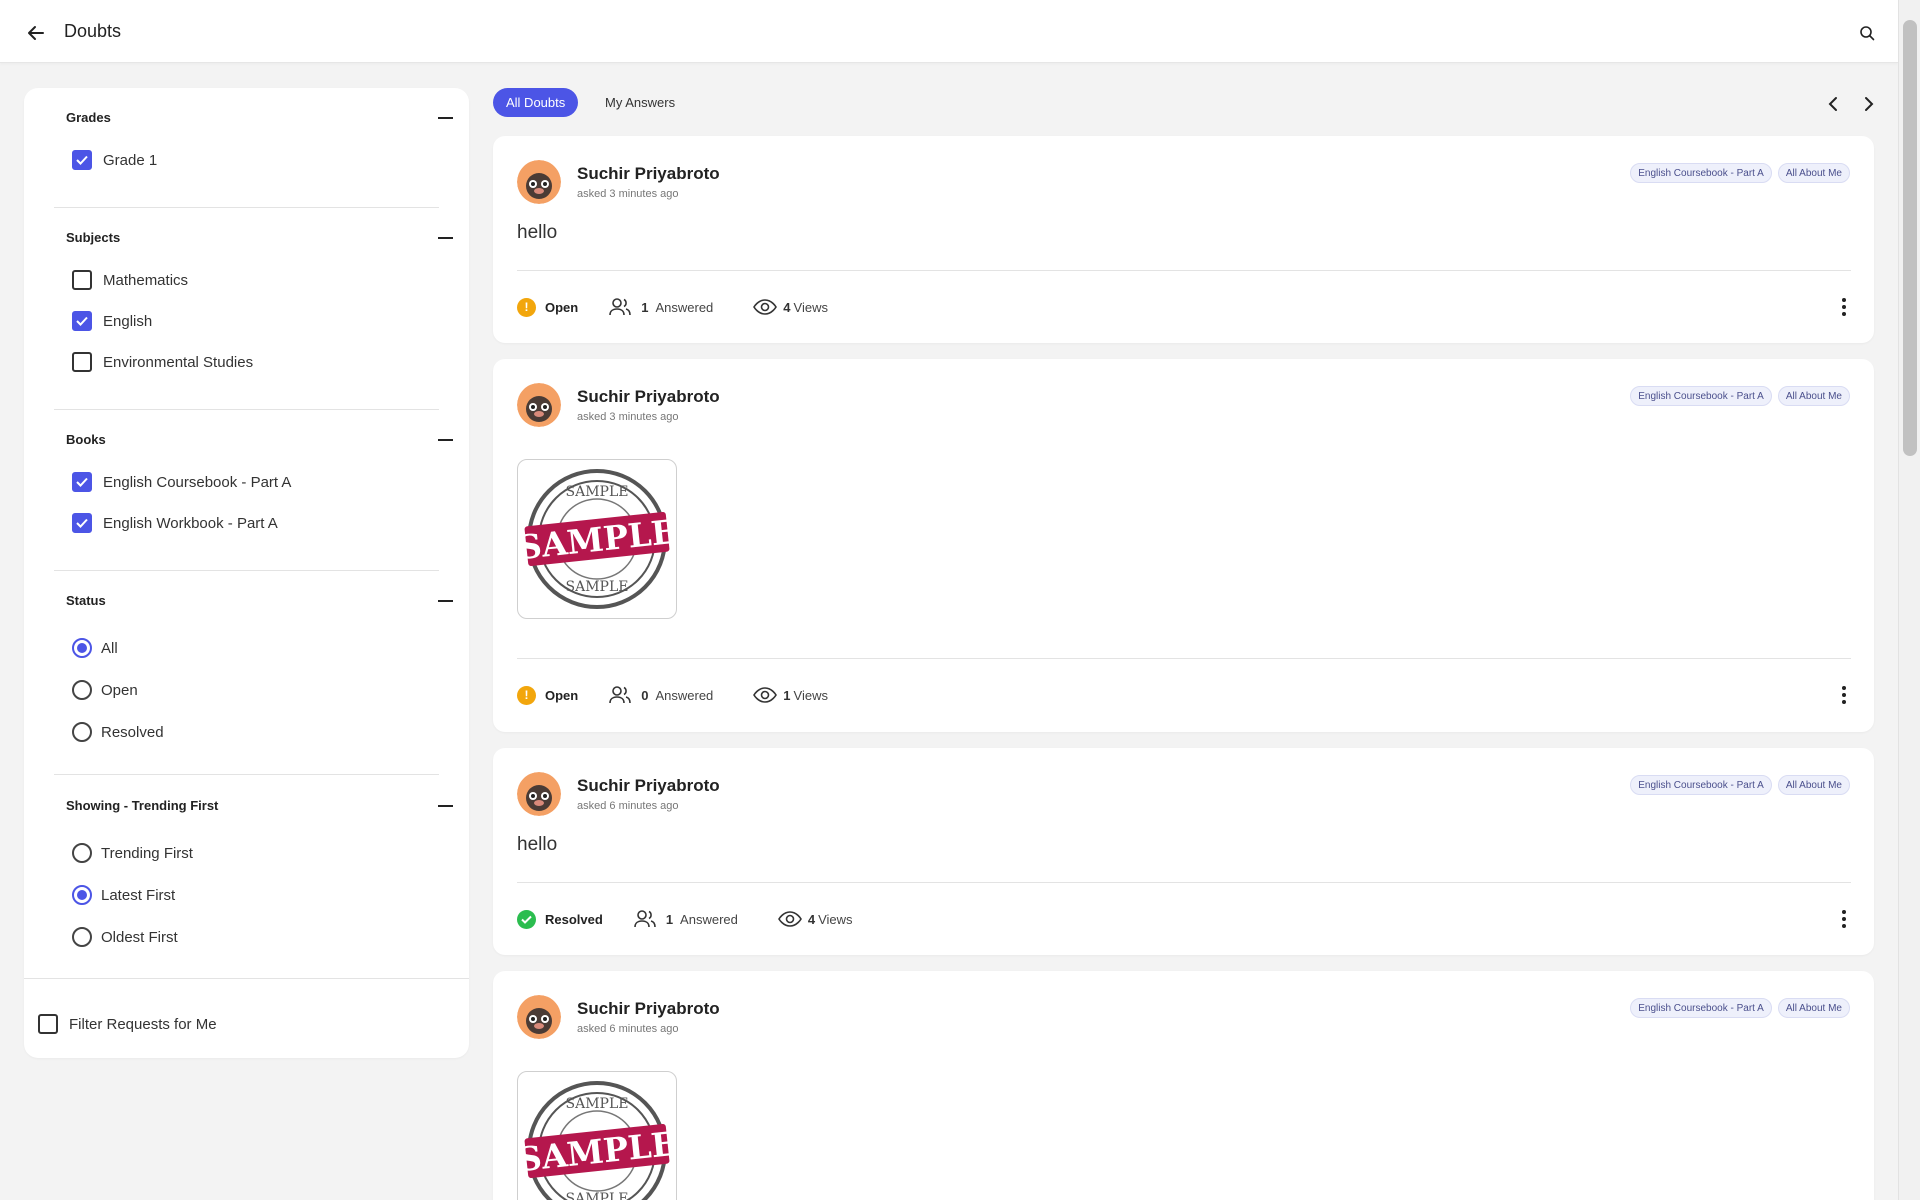  I want to click on sort-option: Latest First, so click(123, 895).